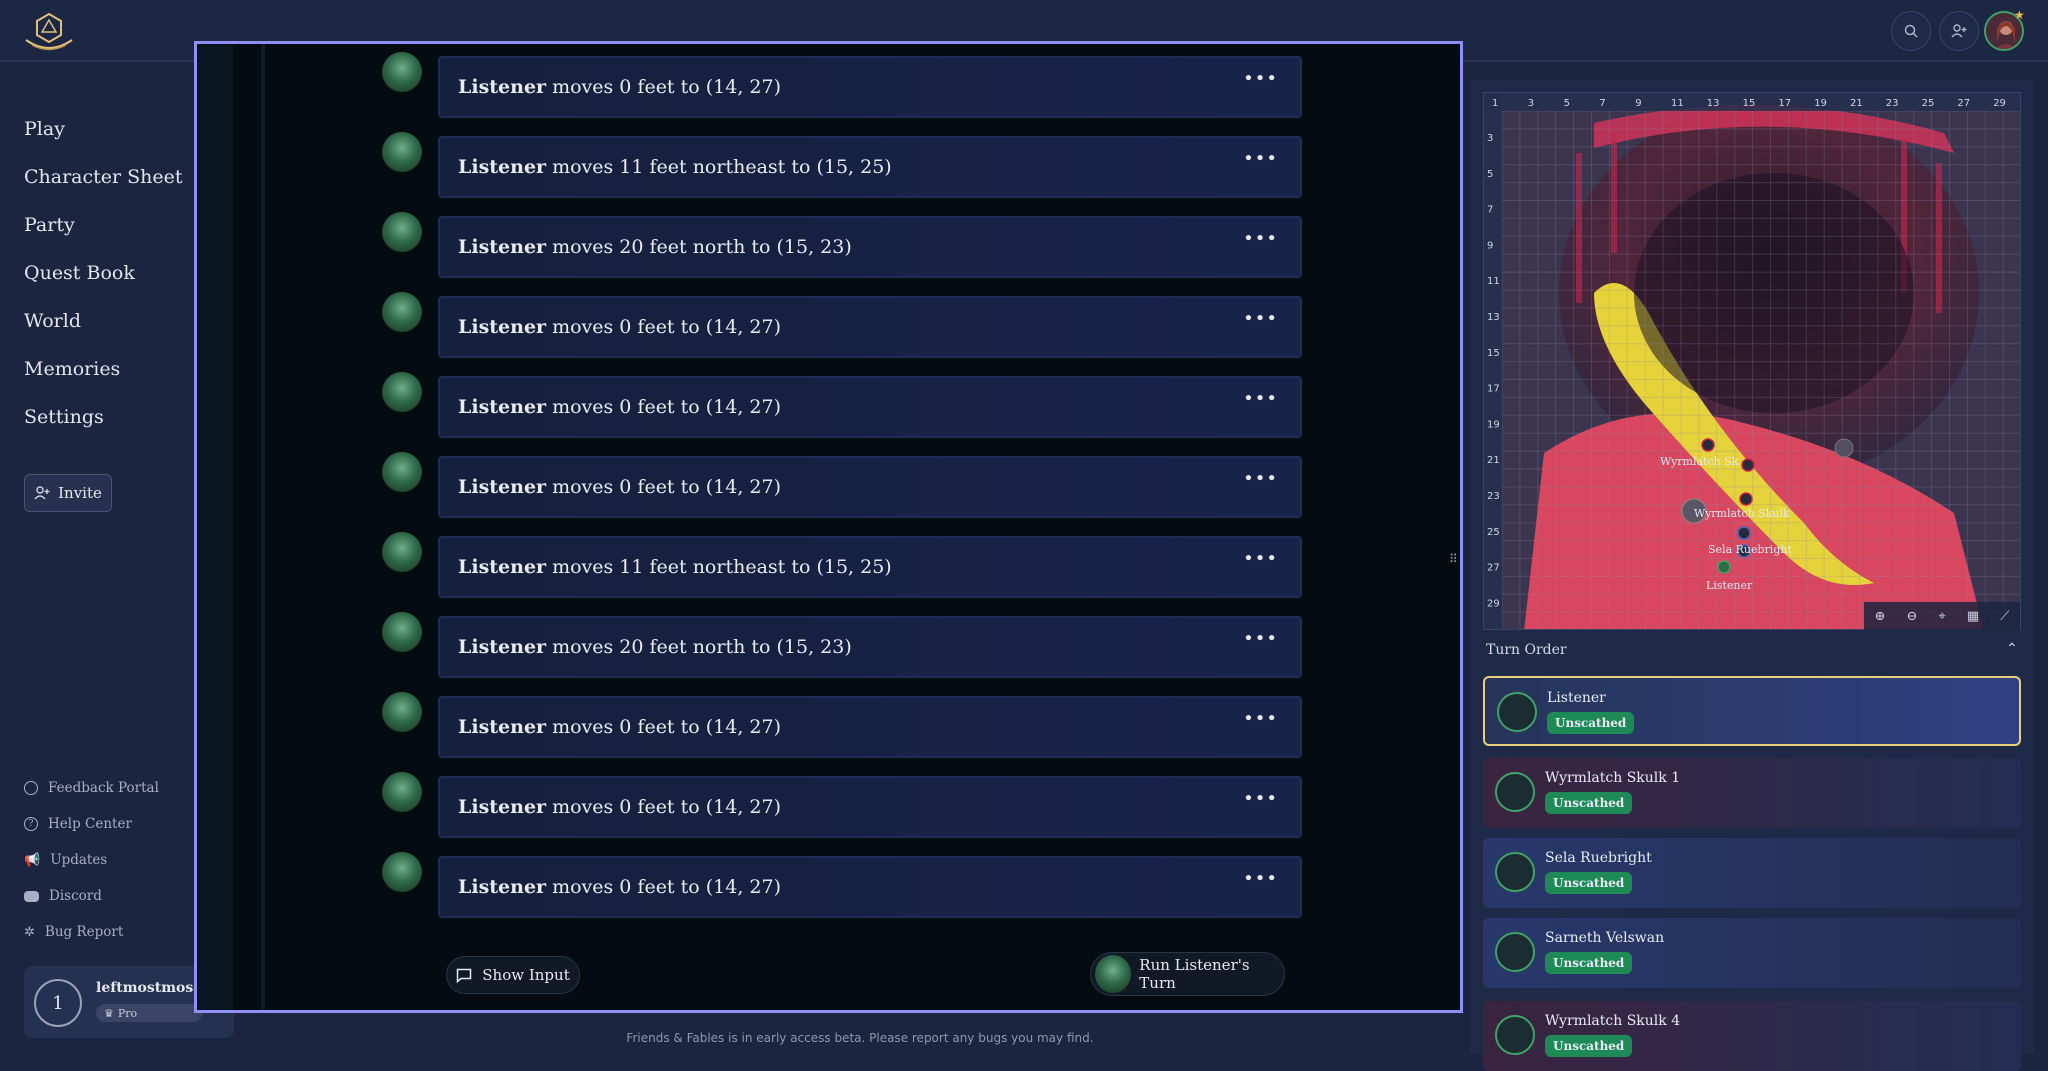 This screenshot has width=2048, height=1071. What do you see at coordinates (127, 1013) in the screenshot?
I see `plan-label: Pro` at bounding box center [127, 1013].